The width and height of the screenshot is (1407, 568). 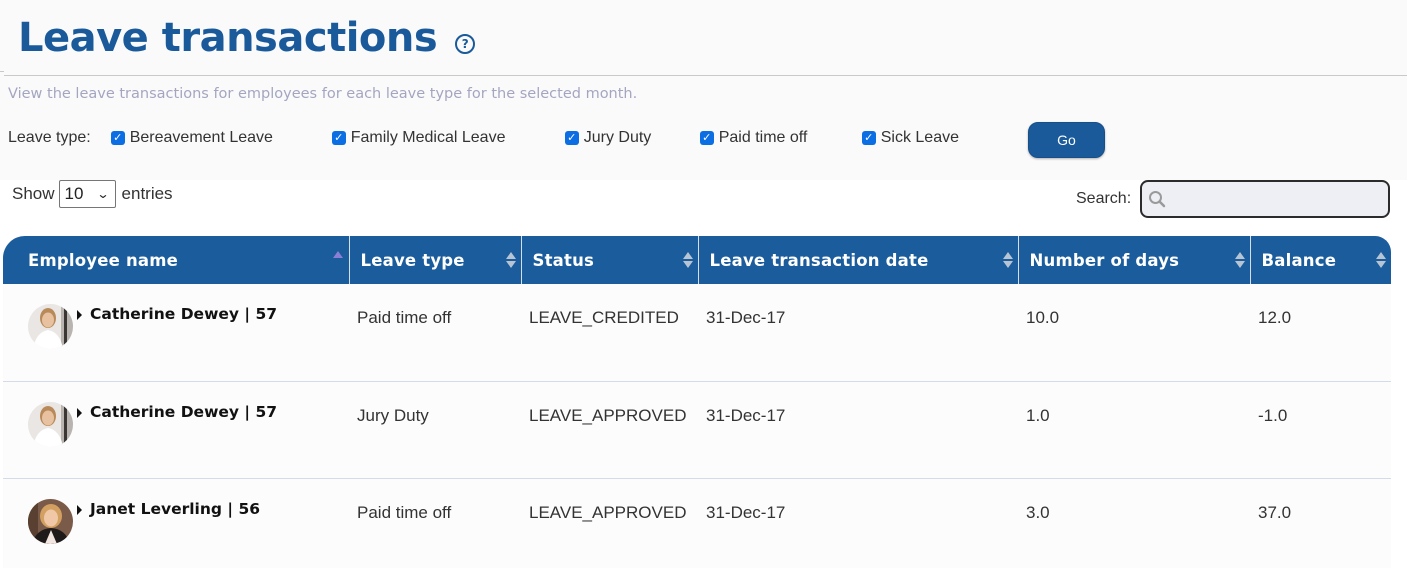 What do you see at coordinates (1275, 317) in the screenshot?
I see `balance-cell: 12.0` at bounding box center [1275, 317].